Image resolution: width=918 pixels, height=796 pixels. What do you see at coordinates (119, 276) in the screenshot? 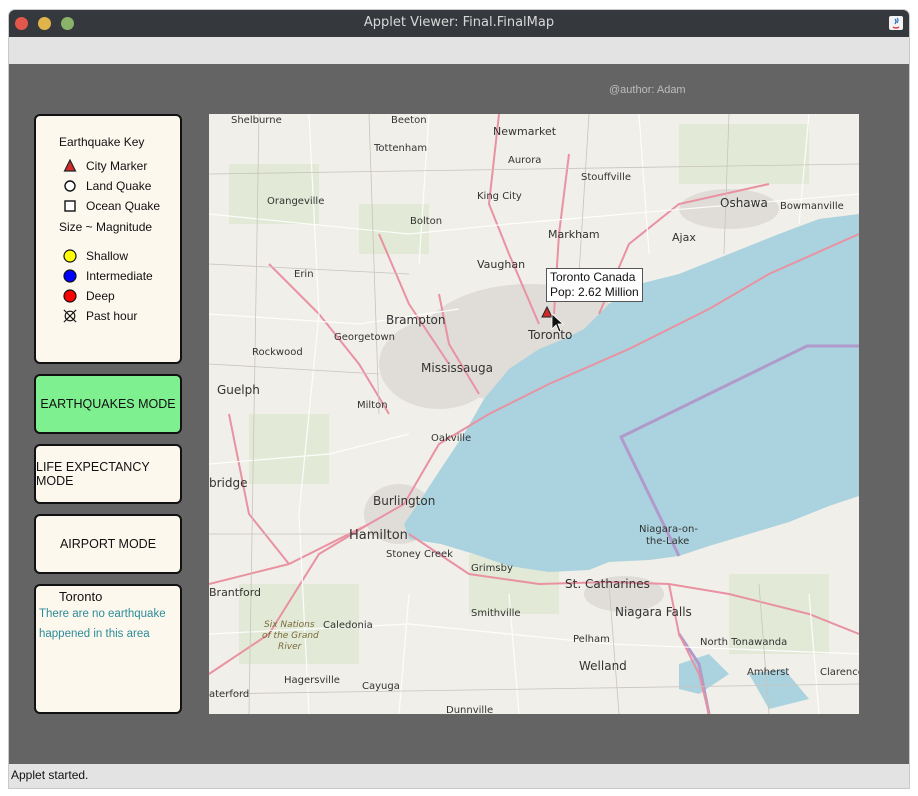
I see `key-item-label: Intermediate` at bounding box center [119, 276].